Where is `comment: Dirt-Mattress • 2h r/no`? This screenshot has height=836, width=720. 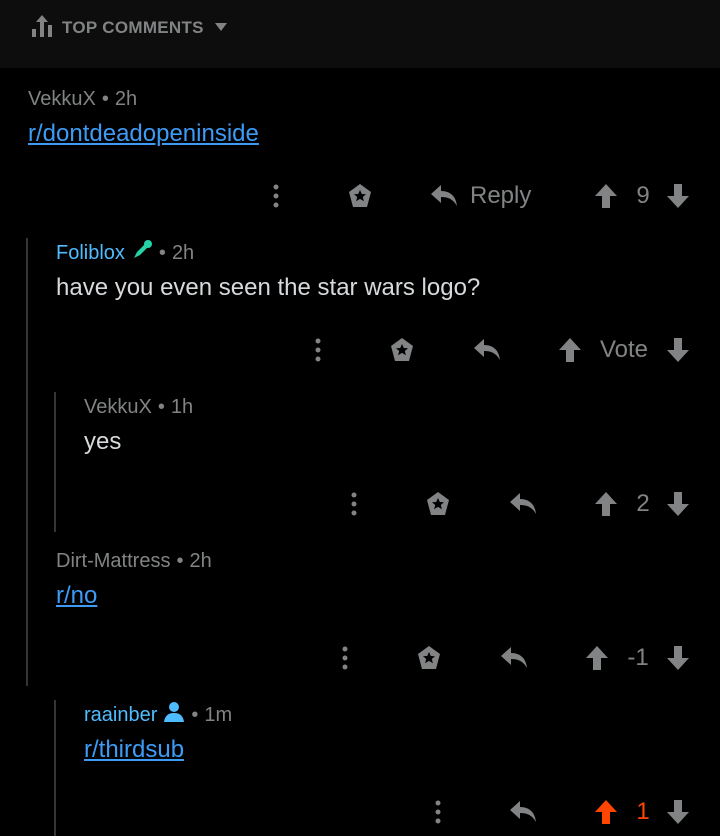 comment: Dirt-Mattress • 2h r/no is located at coordinates (134, 579).